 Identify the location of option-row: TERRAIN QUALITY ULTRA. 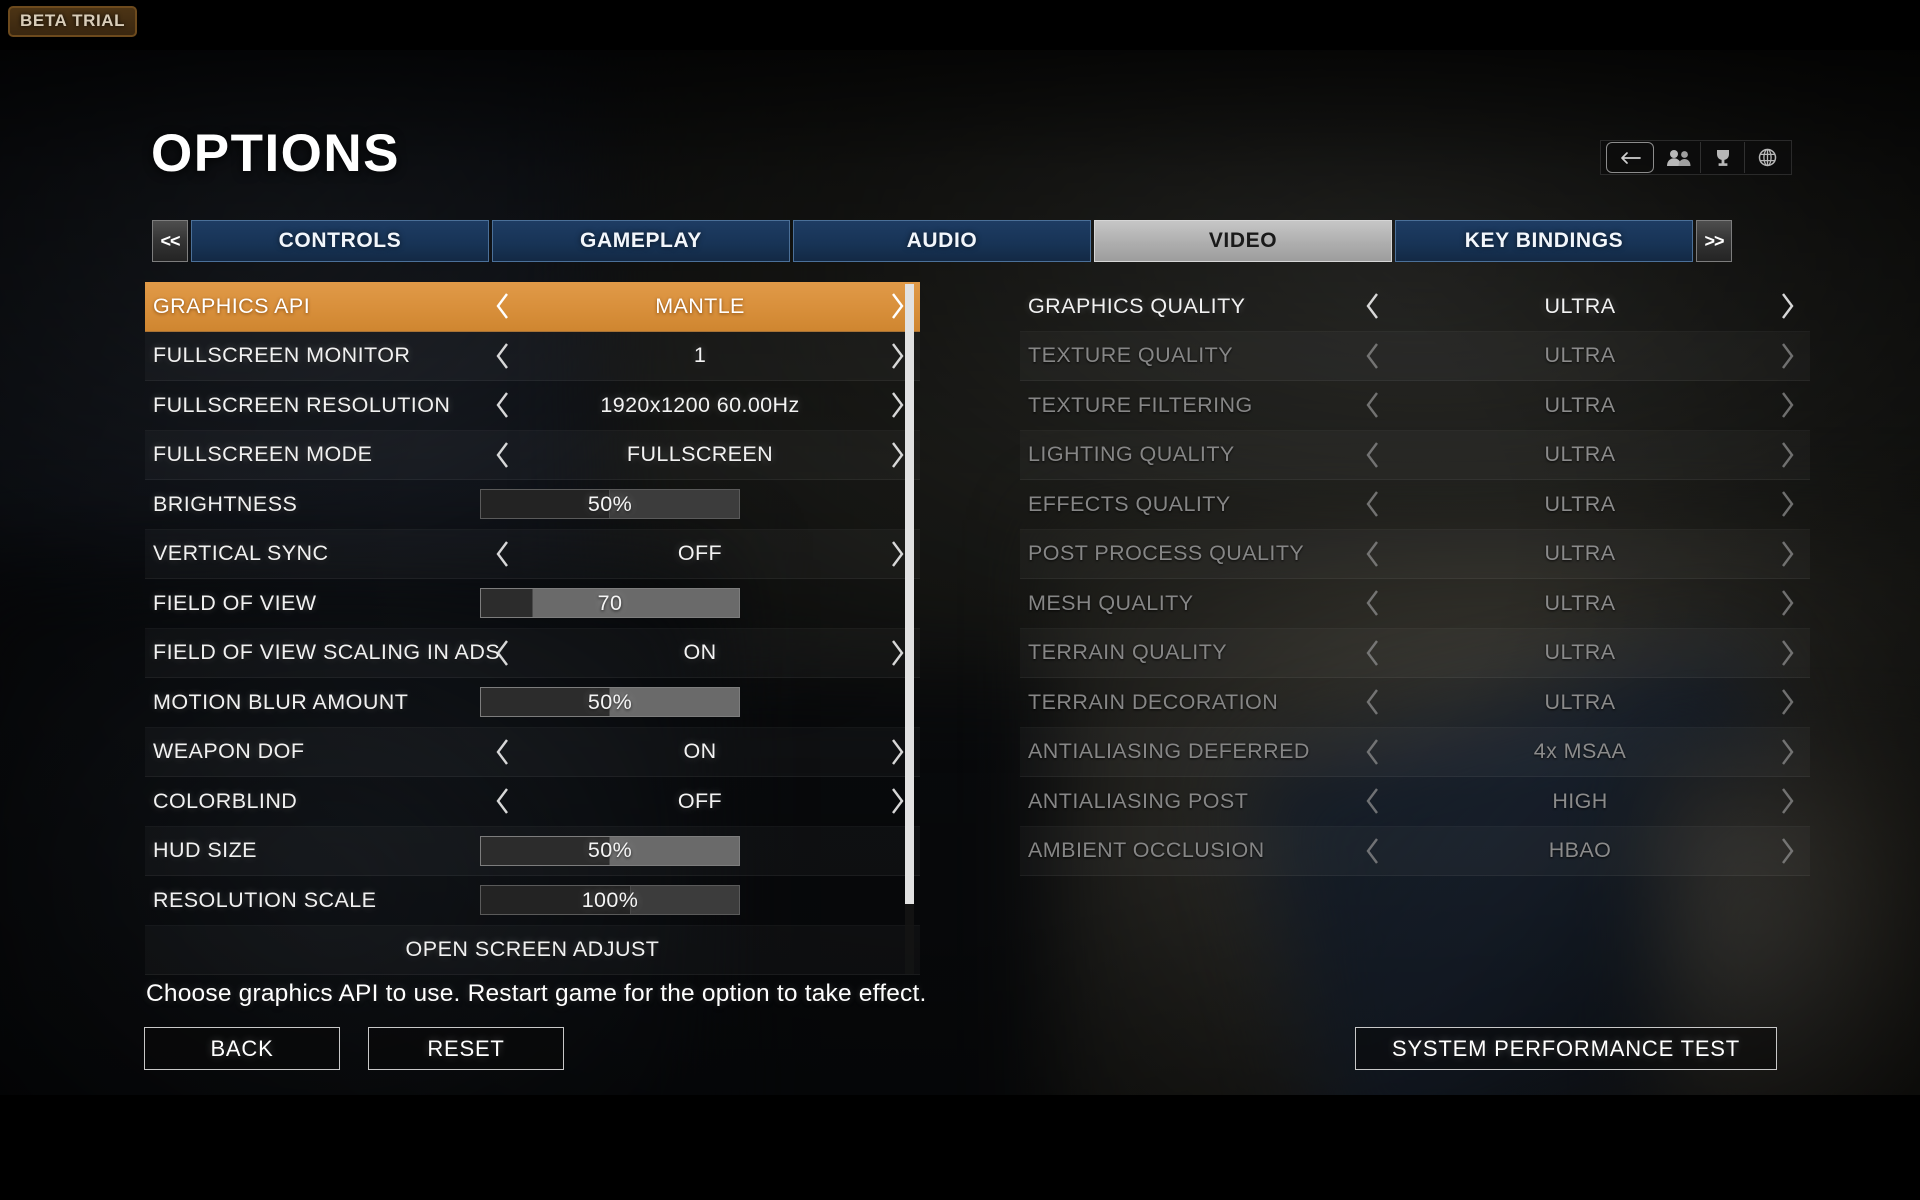
(1415, 653).